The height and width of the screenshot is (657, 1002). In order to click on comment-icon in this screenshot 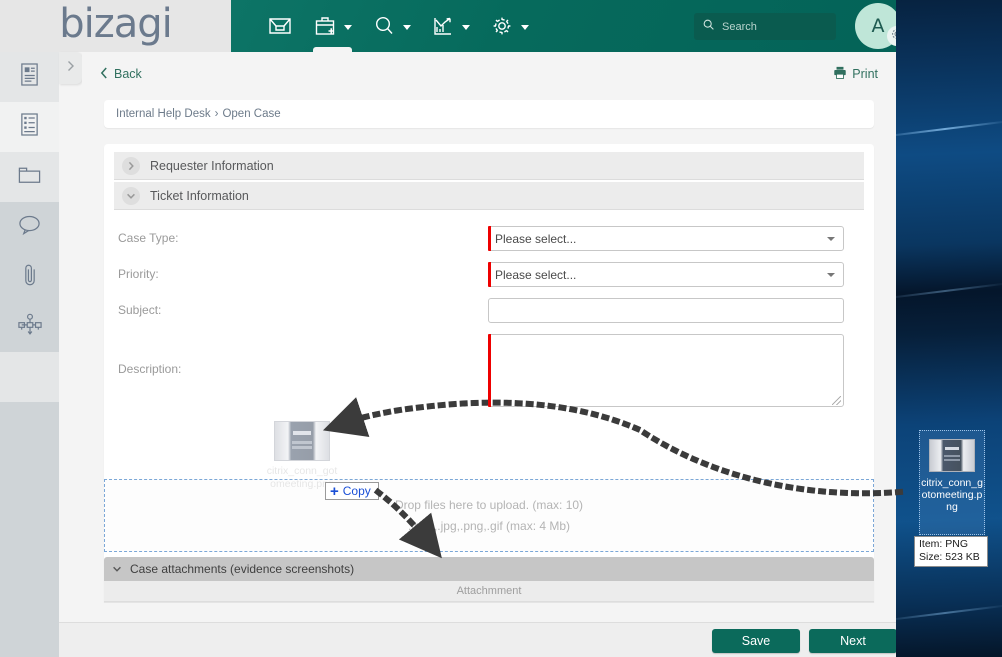, I will do `click(29, 227)`.